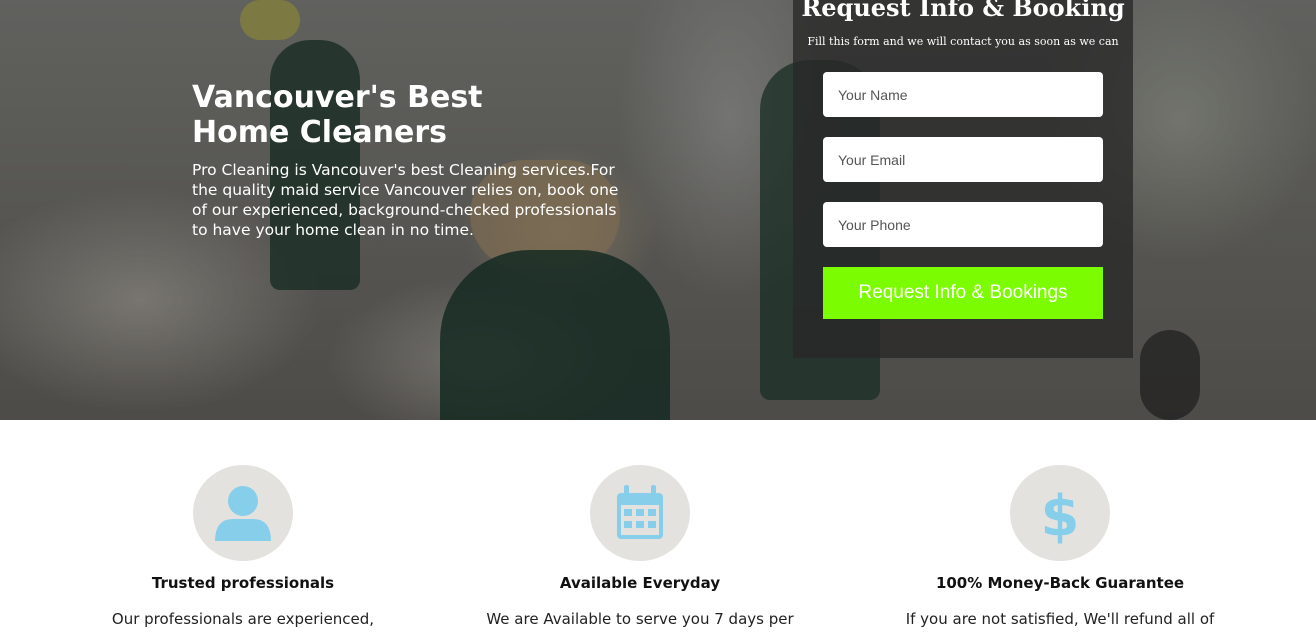 This screenshot has width=1316, height=635. I want to click on feature-title: Trusted professionals, so click(243, 583).